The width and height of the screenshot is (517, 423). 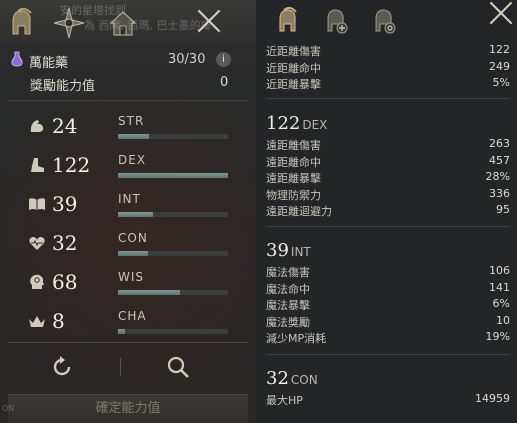 What do you see at coordinates (128, 60) in the screenshot?
I see `elixir-row: 萬能藥 30/30 i` at bounding box center [128, 60].